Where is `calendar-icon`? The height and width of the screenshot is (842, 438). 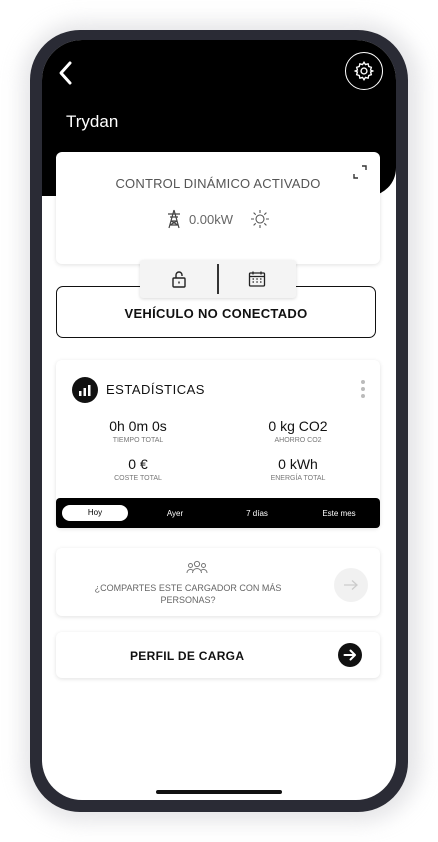 calendar-icon is located at coordinates (257, 279).